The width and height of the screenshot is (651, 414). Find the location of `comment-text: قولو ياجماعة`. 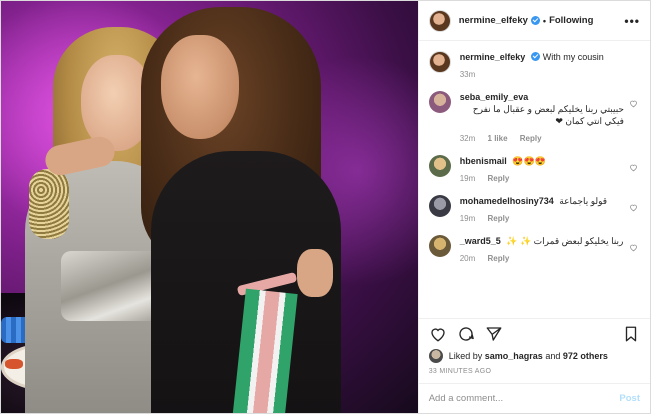

comment-text: قولو ياجماعة is located at coordinates (583, 201).